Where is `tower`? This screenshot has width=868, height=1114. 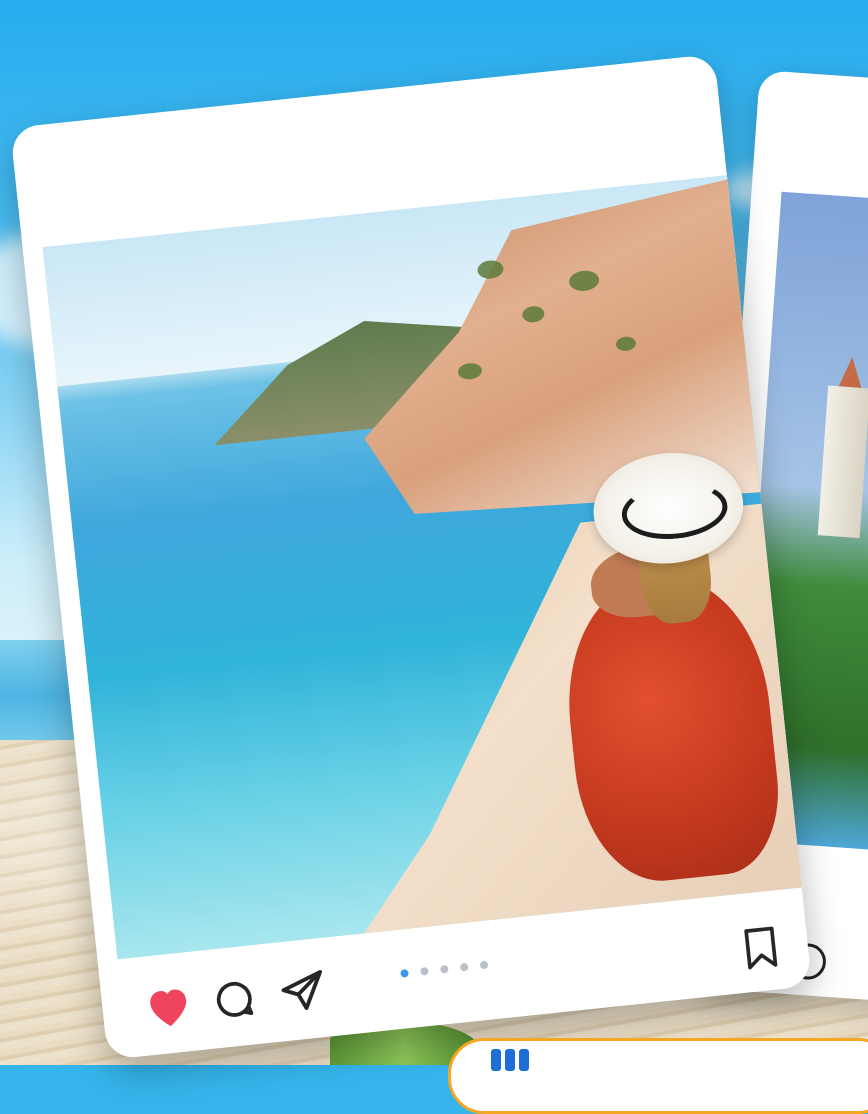 tower is located at coordinates (842, 462).